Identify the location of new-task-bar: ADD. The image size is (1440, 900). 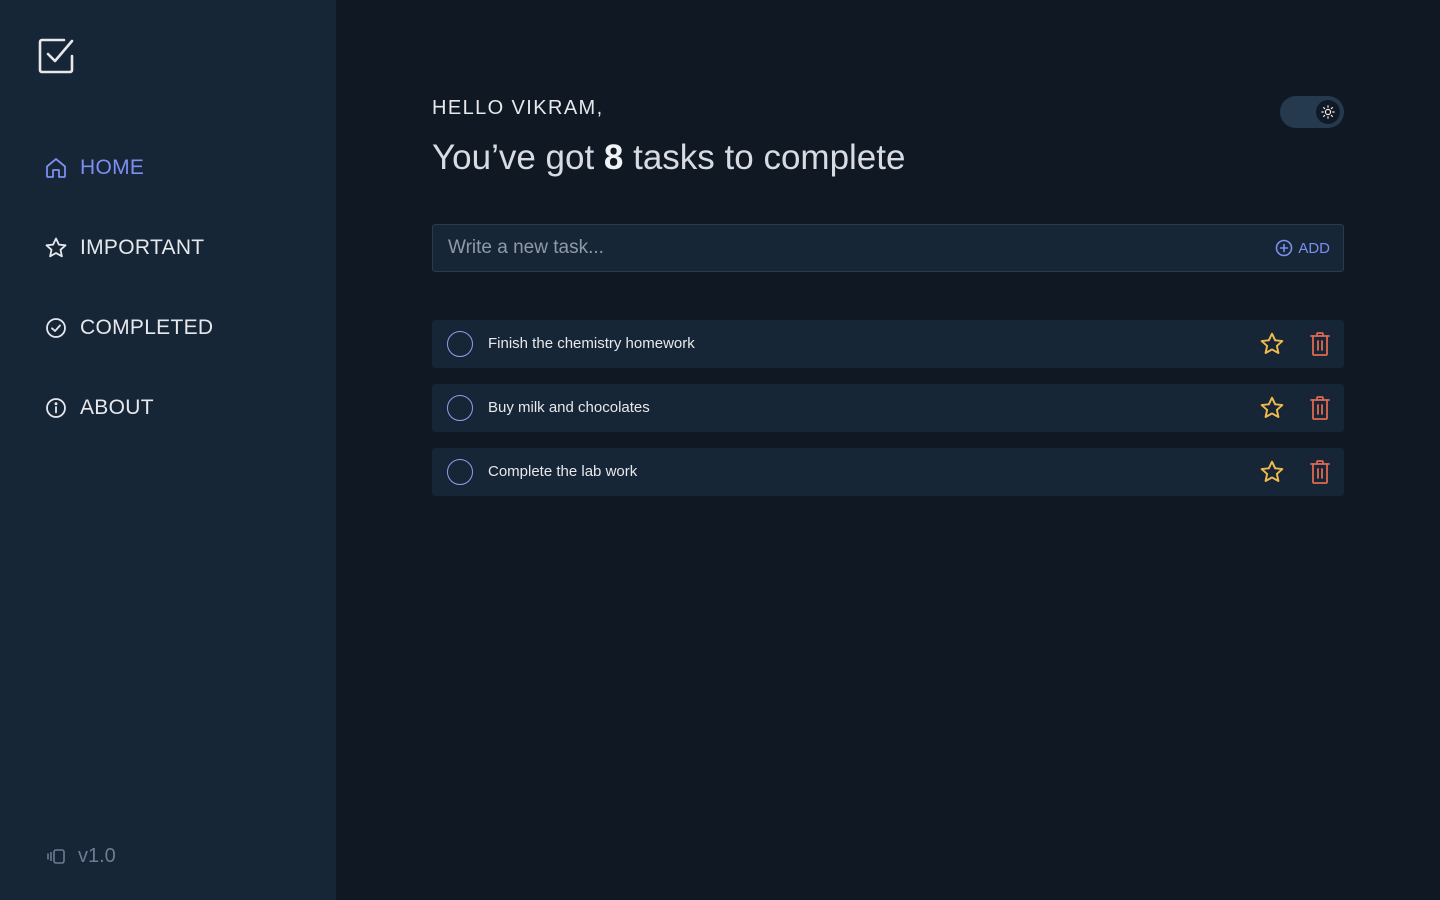
(888, 248).